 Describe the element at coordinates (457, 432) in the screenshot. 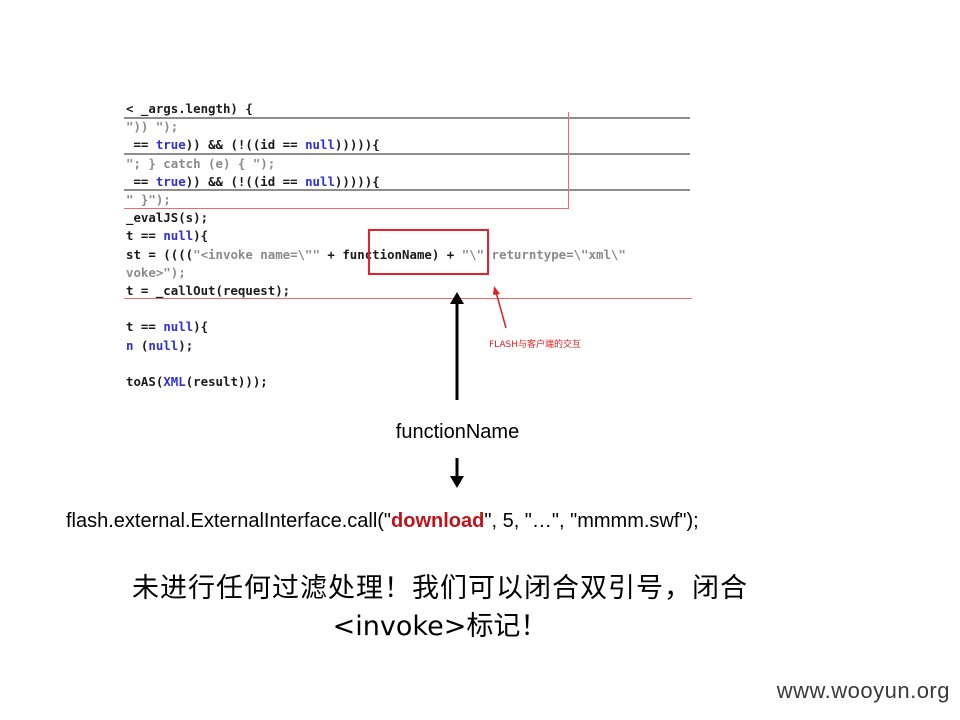

I see `function-name-label: functionName` at that location.